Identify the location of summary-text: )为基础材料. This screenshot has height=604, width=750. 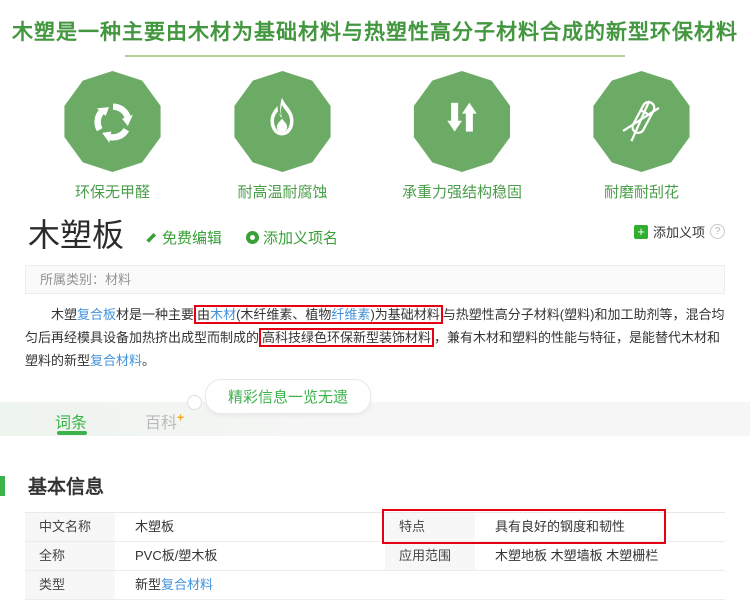
(405, 315).